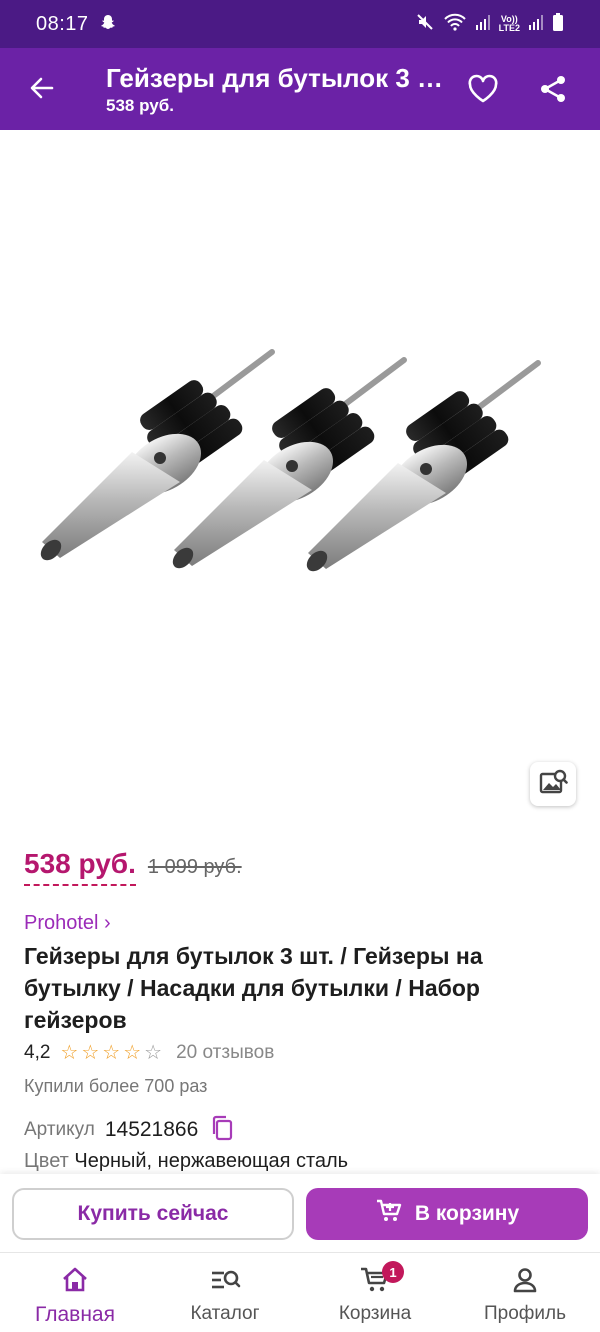 The height and width of the screenshot is (1332, 600). What do you see at coordinates (194, 867) in the screenshot?
I see `old-price: 1 099 руб.` at bounding box center [194, 867].